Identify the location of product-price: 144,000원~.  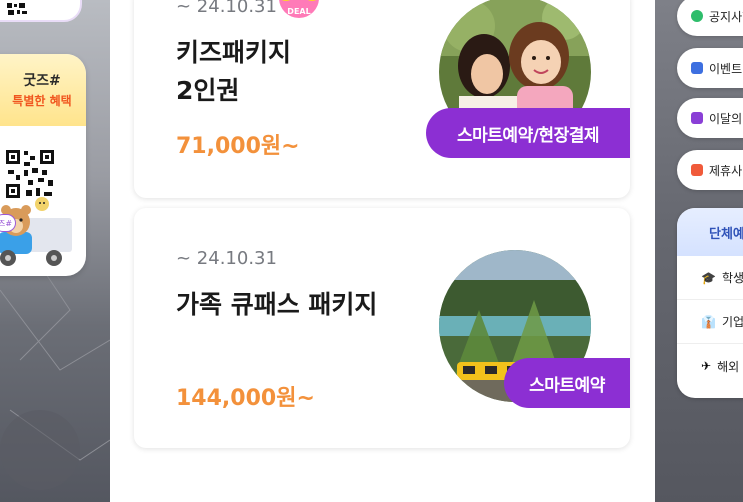
(245, 398).